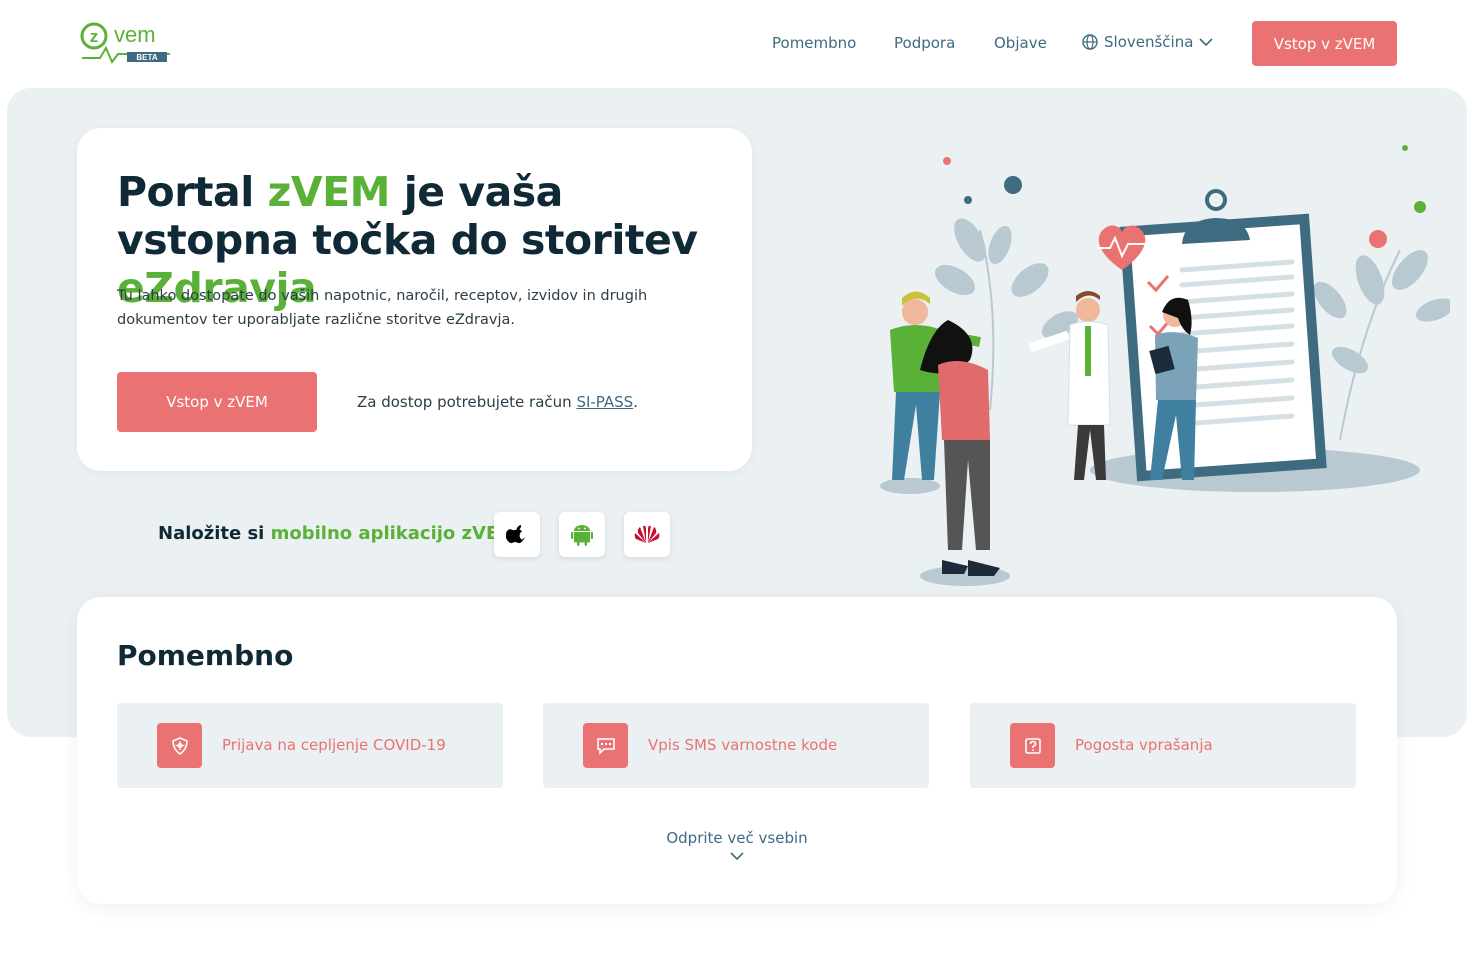 The width and height of the screenshot is (1477, 955). What do you see at coordinates (179, 745) in the screenshot?
I see `shield-virus-icon` at bounding box center [179, 745].